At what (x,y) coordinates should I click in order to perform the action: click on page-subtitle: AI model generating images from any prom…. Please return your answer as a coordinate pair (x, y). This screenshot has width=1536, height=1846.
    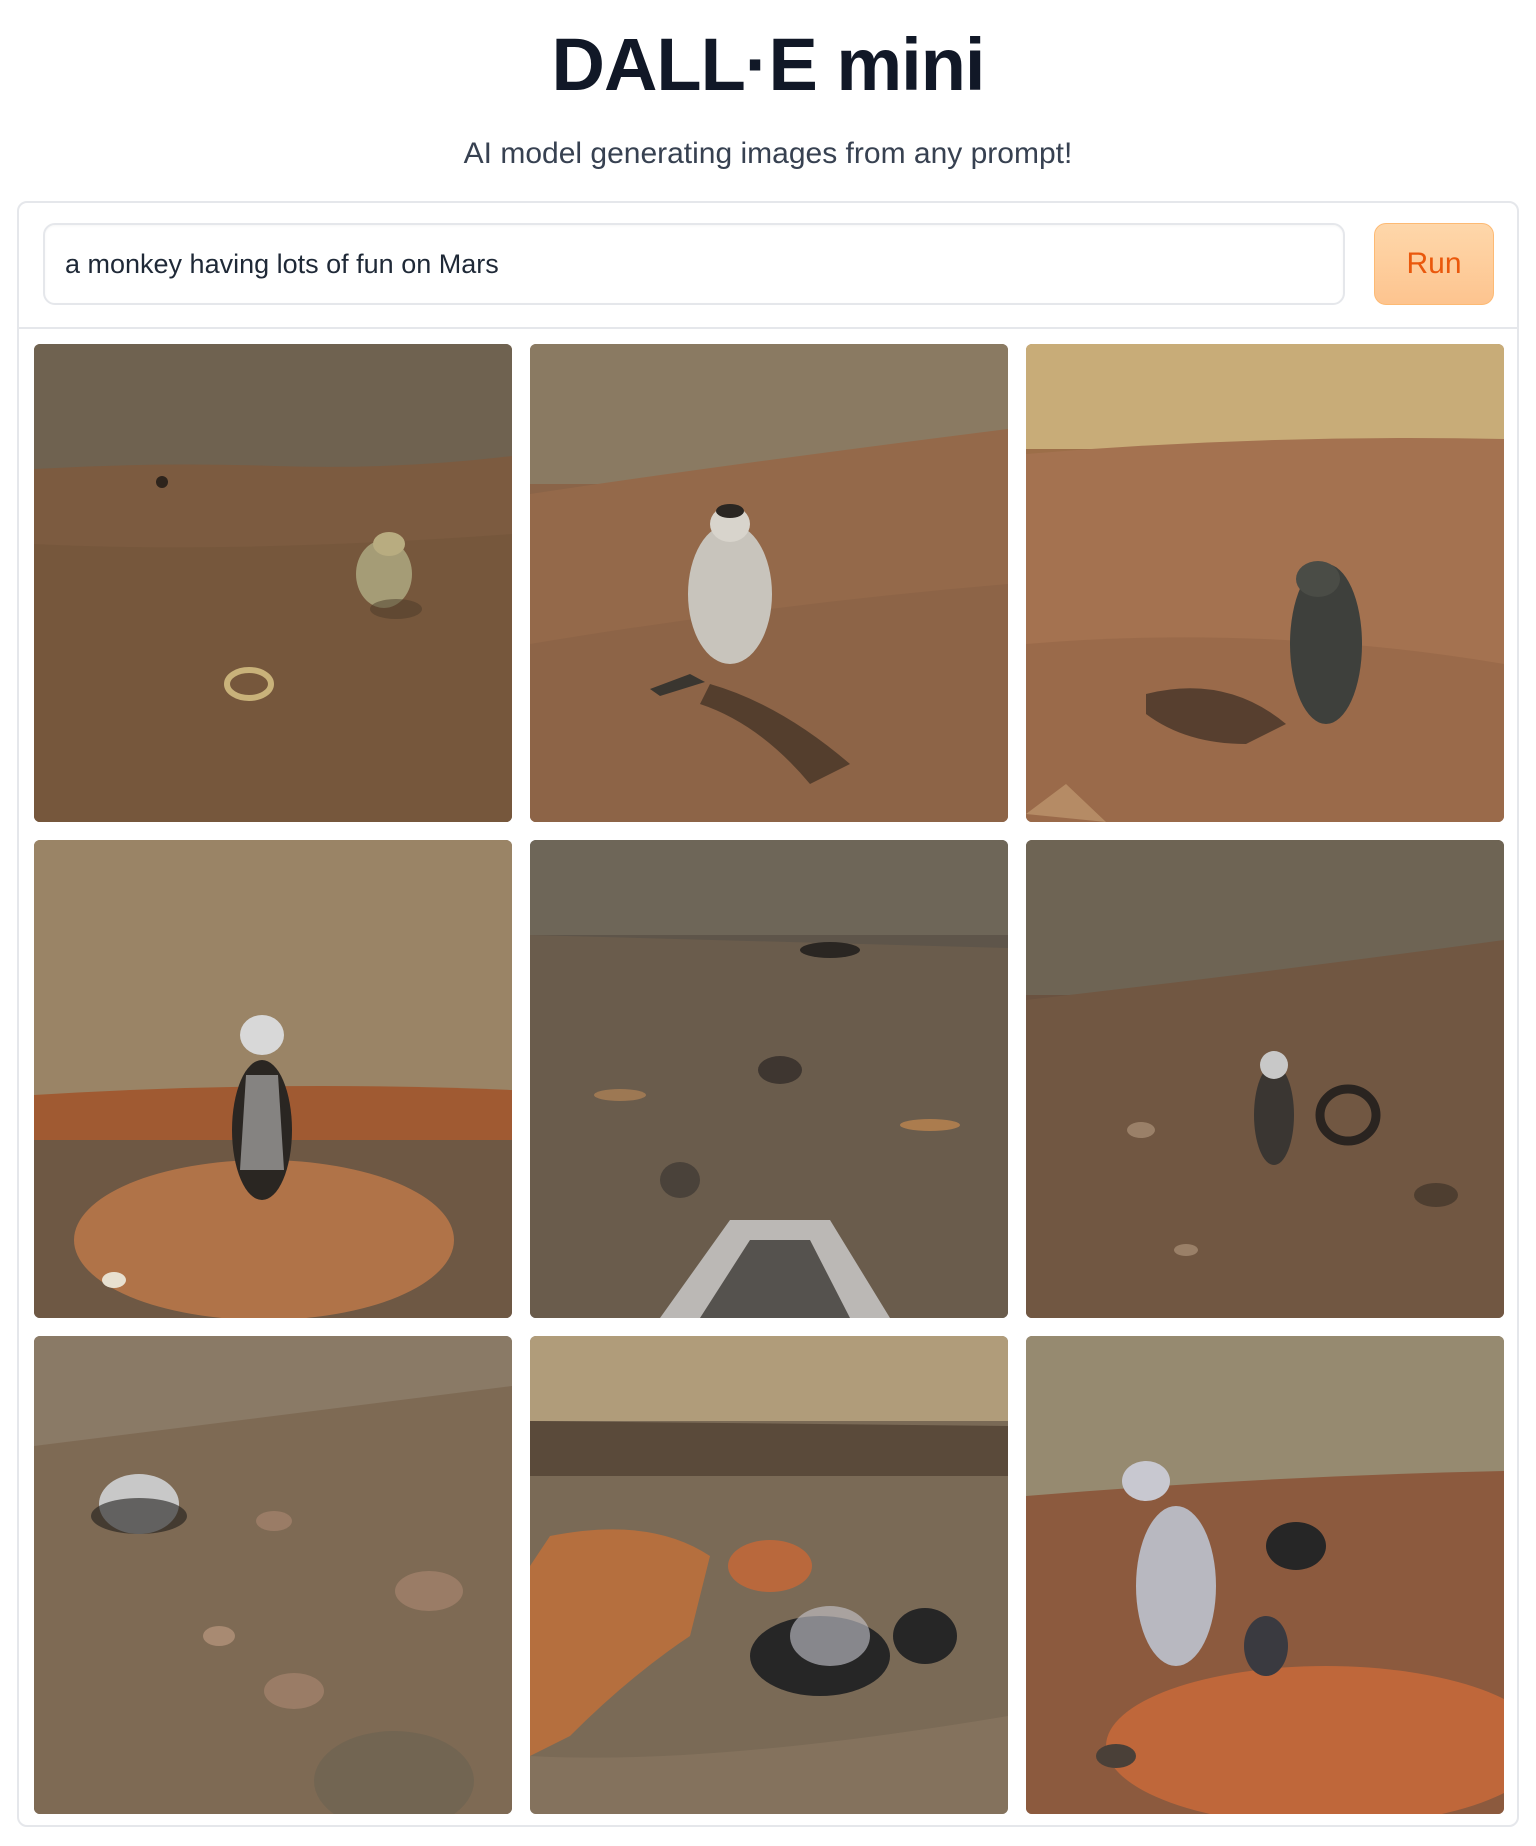
    Looking at the image, I should click on (768, 153).